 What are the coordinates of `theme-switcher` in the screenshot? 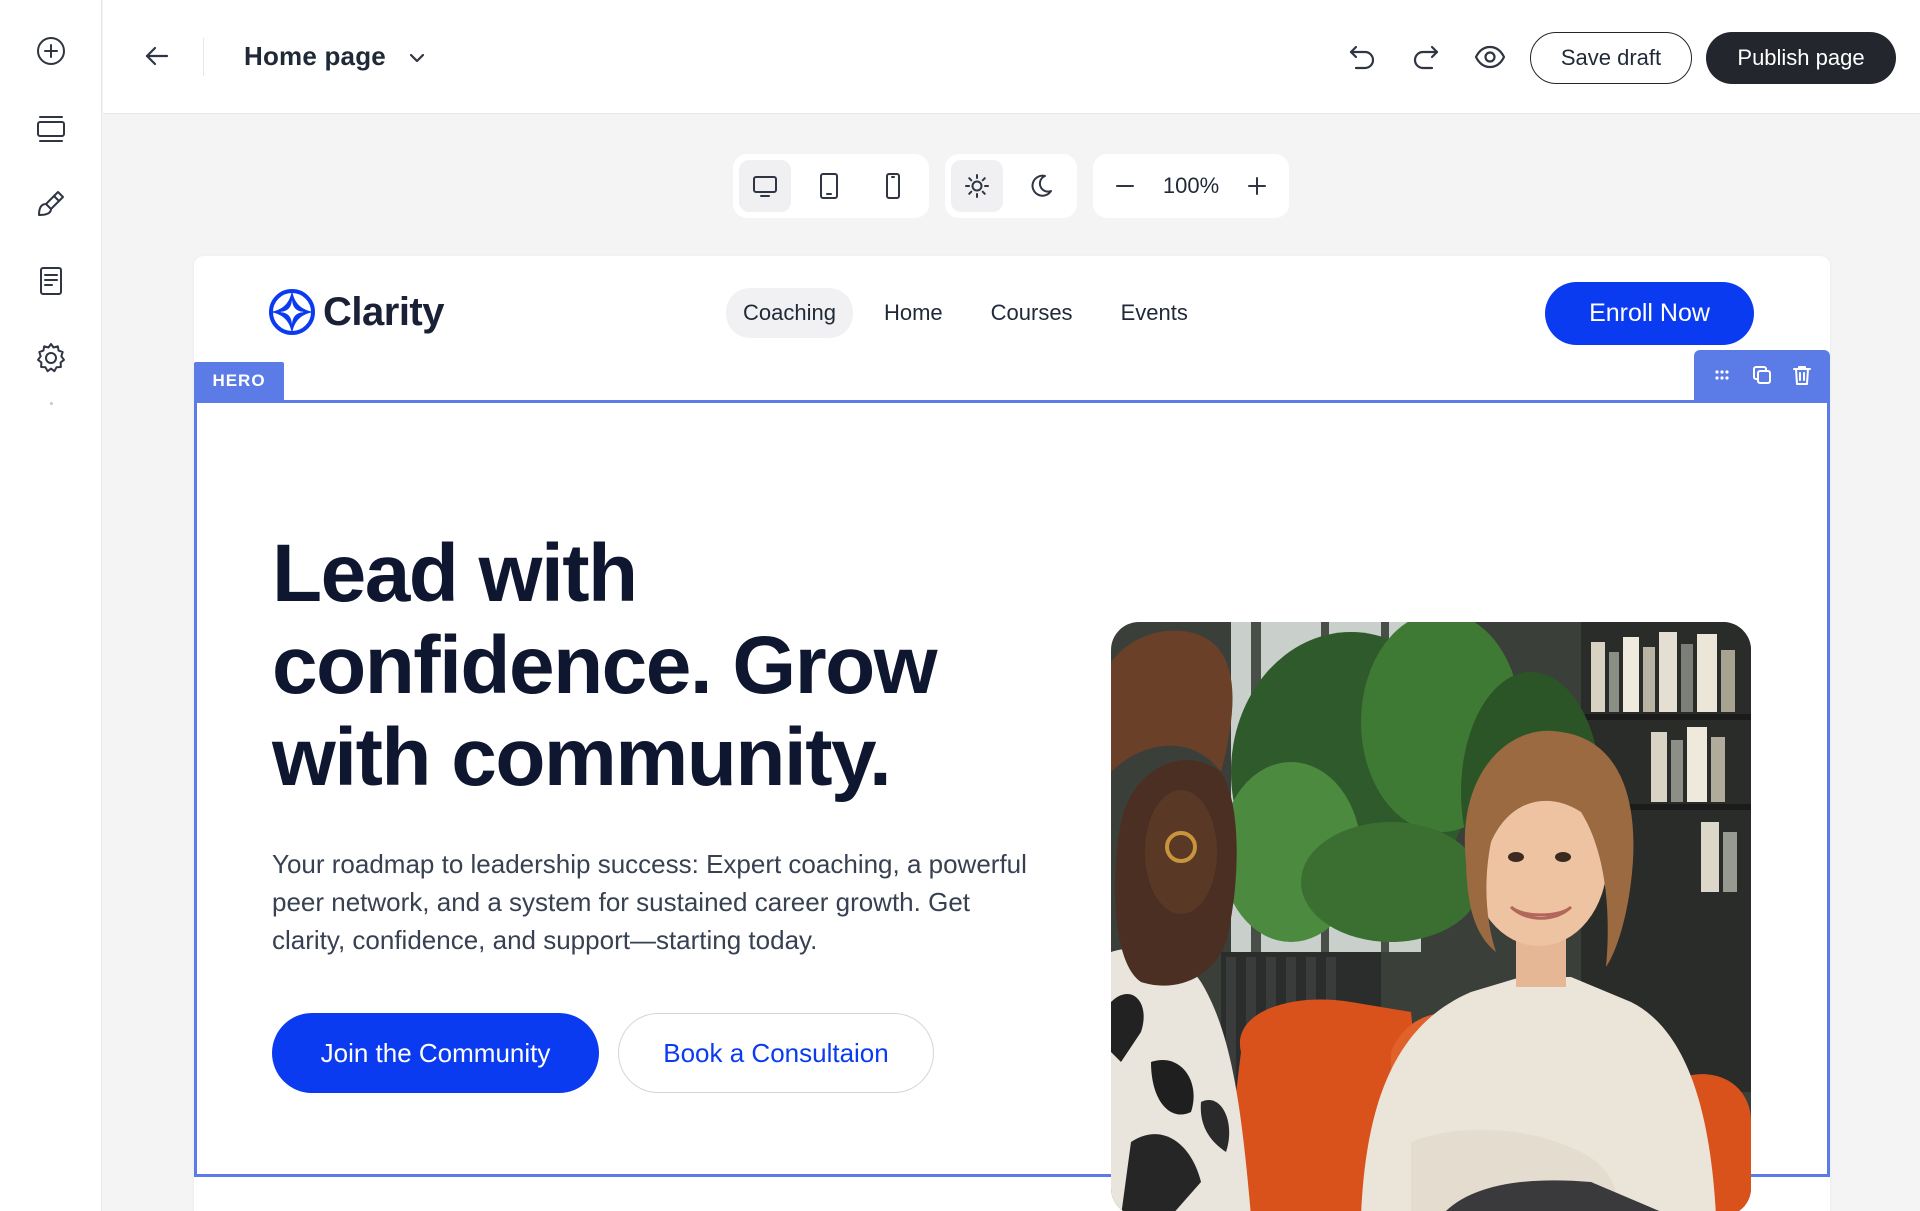 It's located at (1011, 186).